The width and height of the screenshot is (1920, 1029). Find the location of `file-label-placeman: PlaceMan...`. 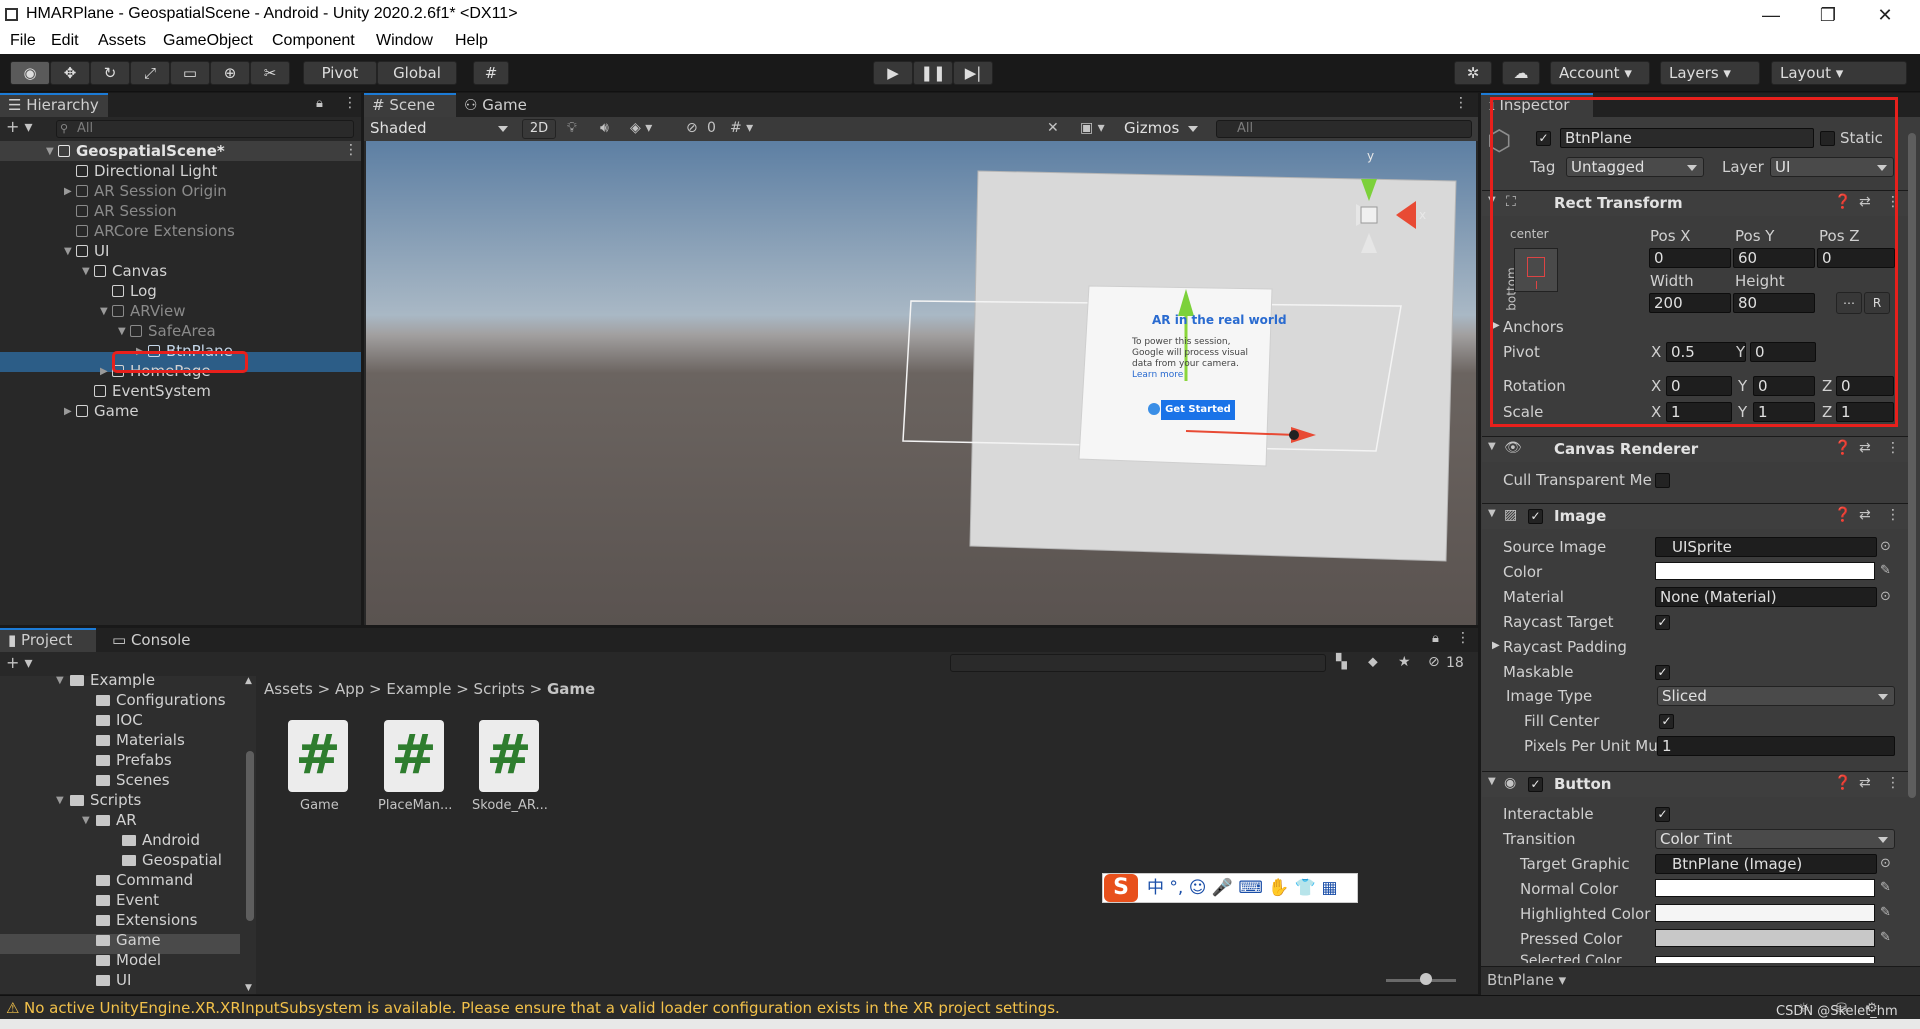

file-label-placeman: PlaceMan... is located at coordinates (415, 805).